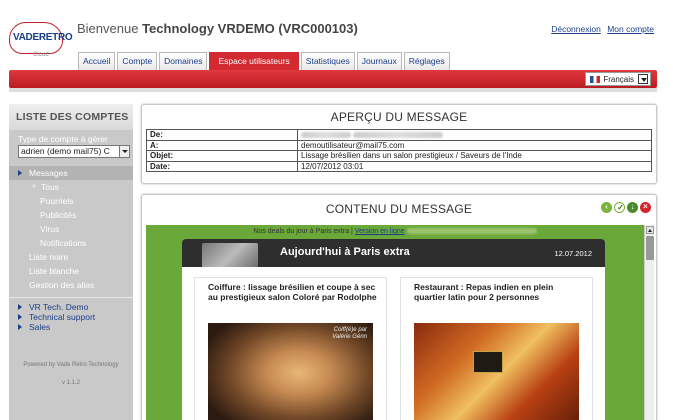 The width and height of the screenshot is (673, 420). Describe the element at coordinates (379, 61) in the screenshot. I see `tab-journaux: Journaux` at that location.